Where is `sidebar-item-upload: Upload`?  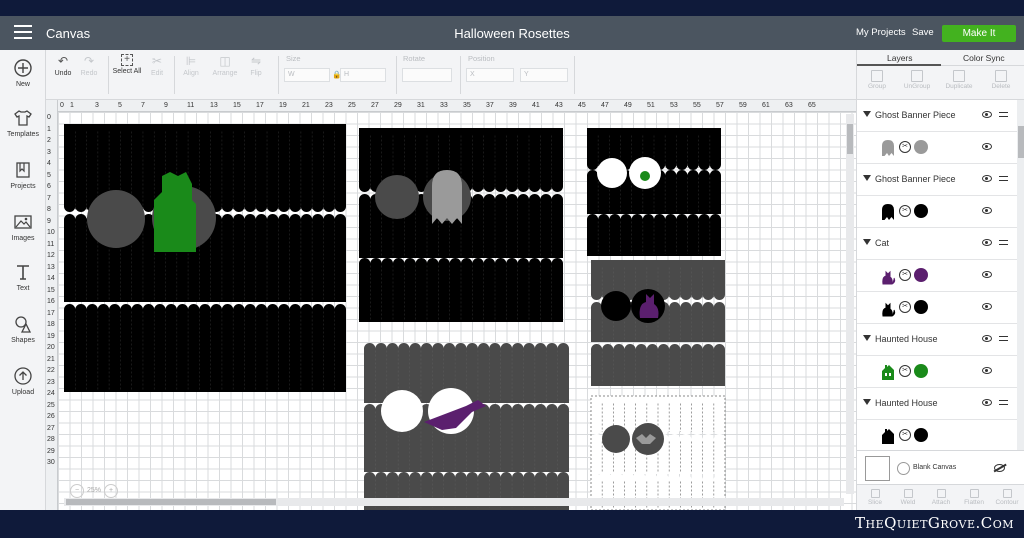
sidebar-item-upload: Upload is located at coordinates (23, 381).